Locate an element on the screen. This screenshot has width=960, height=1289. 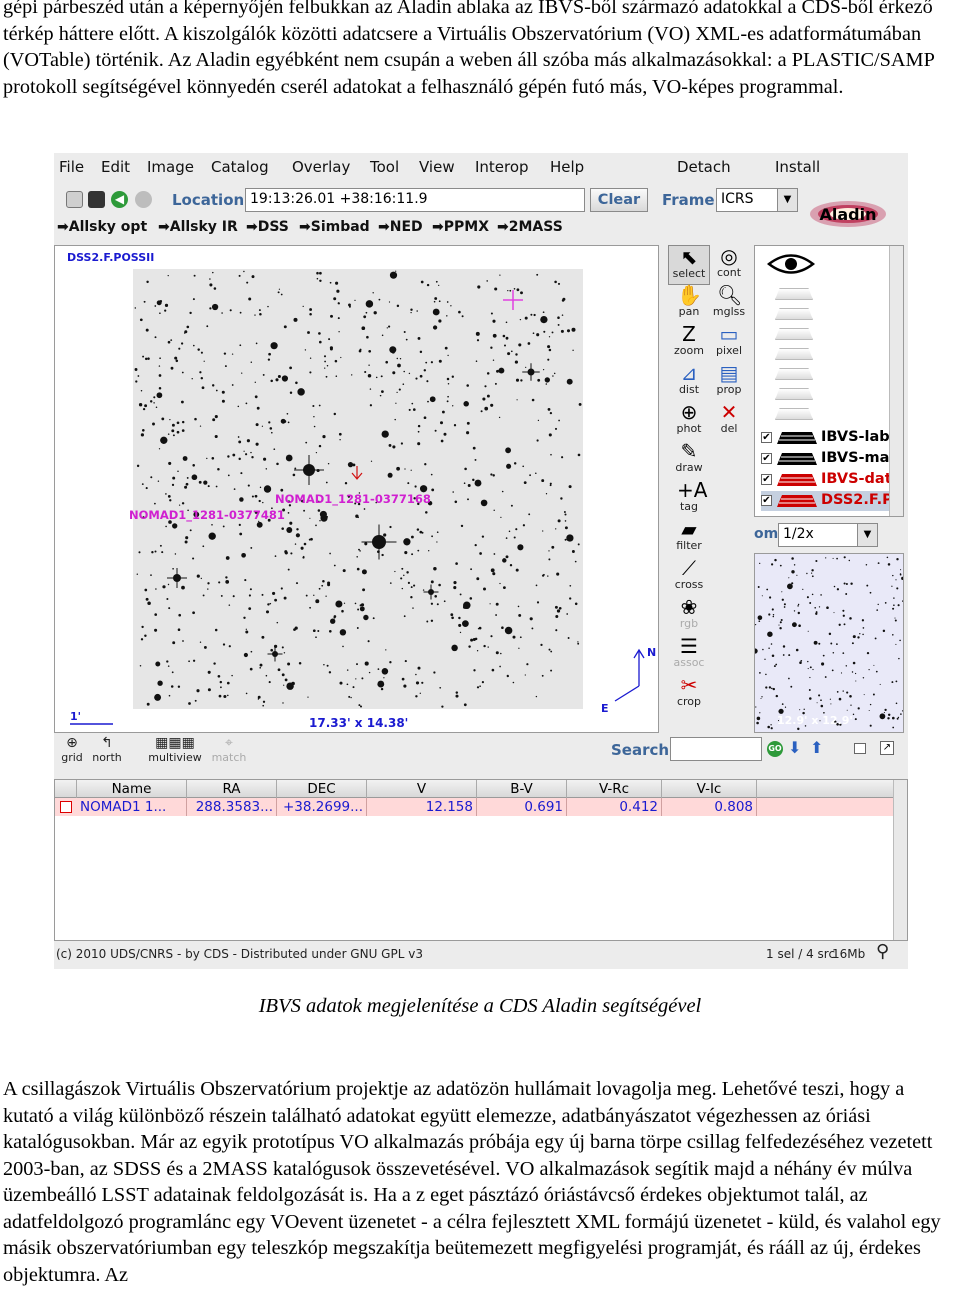
save-icon is located at coordinates (96, 199).